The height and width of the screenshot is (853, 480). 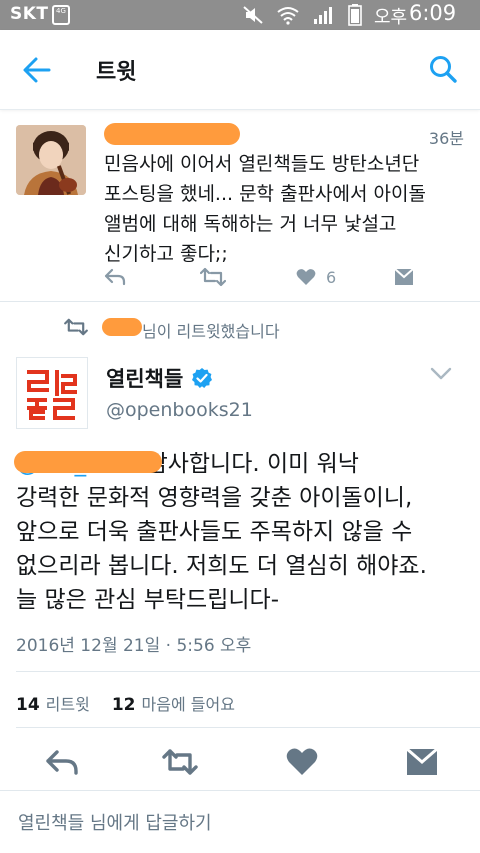 What do you see at coordinates (145, 379) in the screenshot?
I see `display-name: 열린책들` at bounding box center [145, 379].